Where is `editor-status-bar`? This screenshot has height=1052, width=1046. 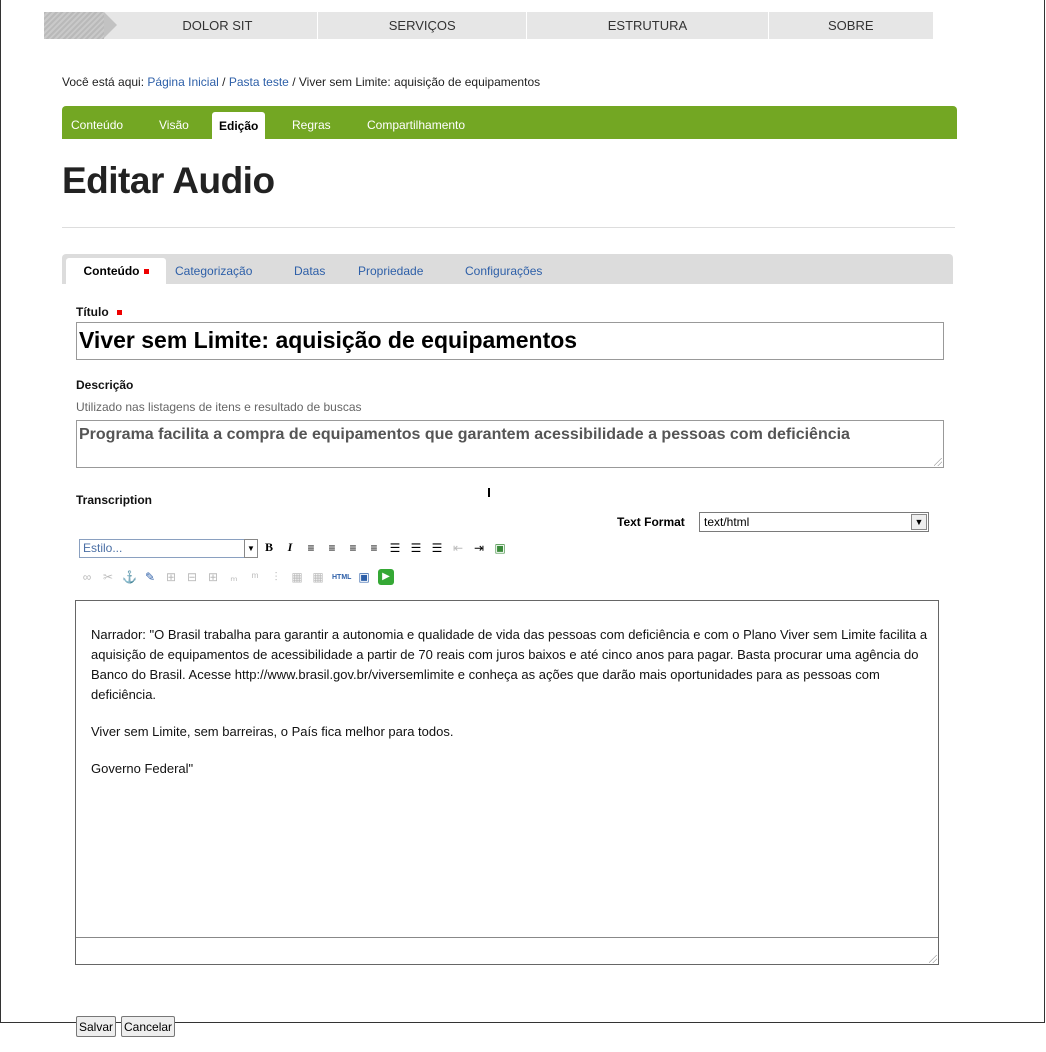 editor-status-bar is located at coordinates (507, 950).